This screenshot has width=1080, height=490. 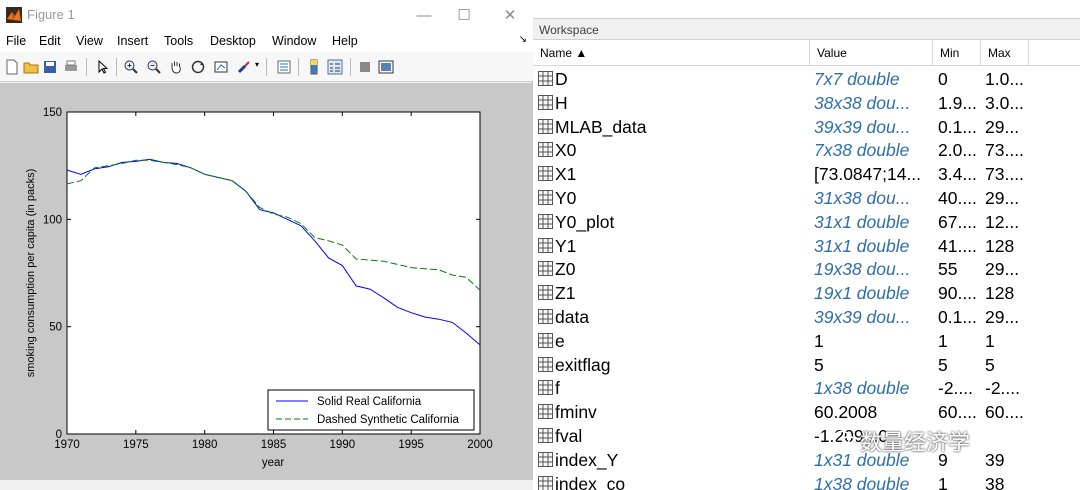 I want to click on y-tick-label: 100, so click(x=52, y=220).